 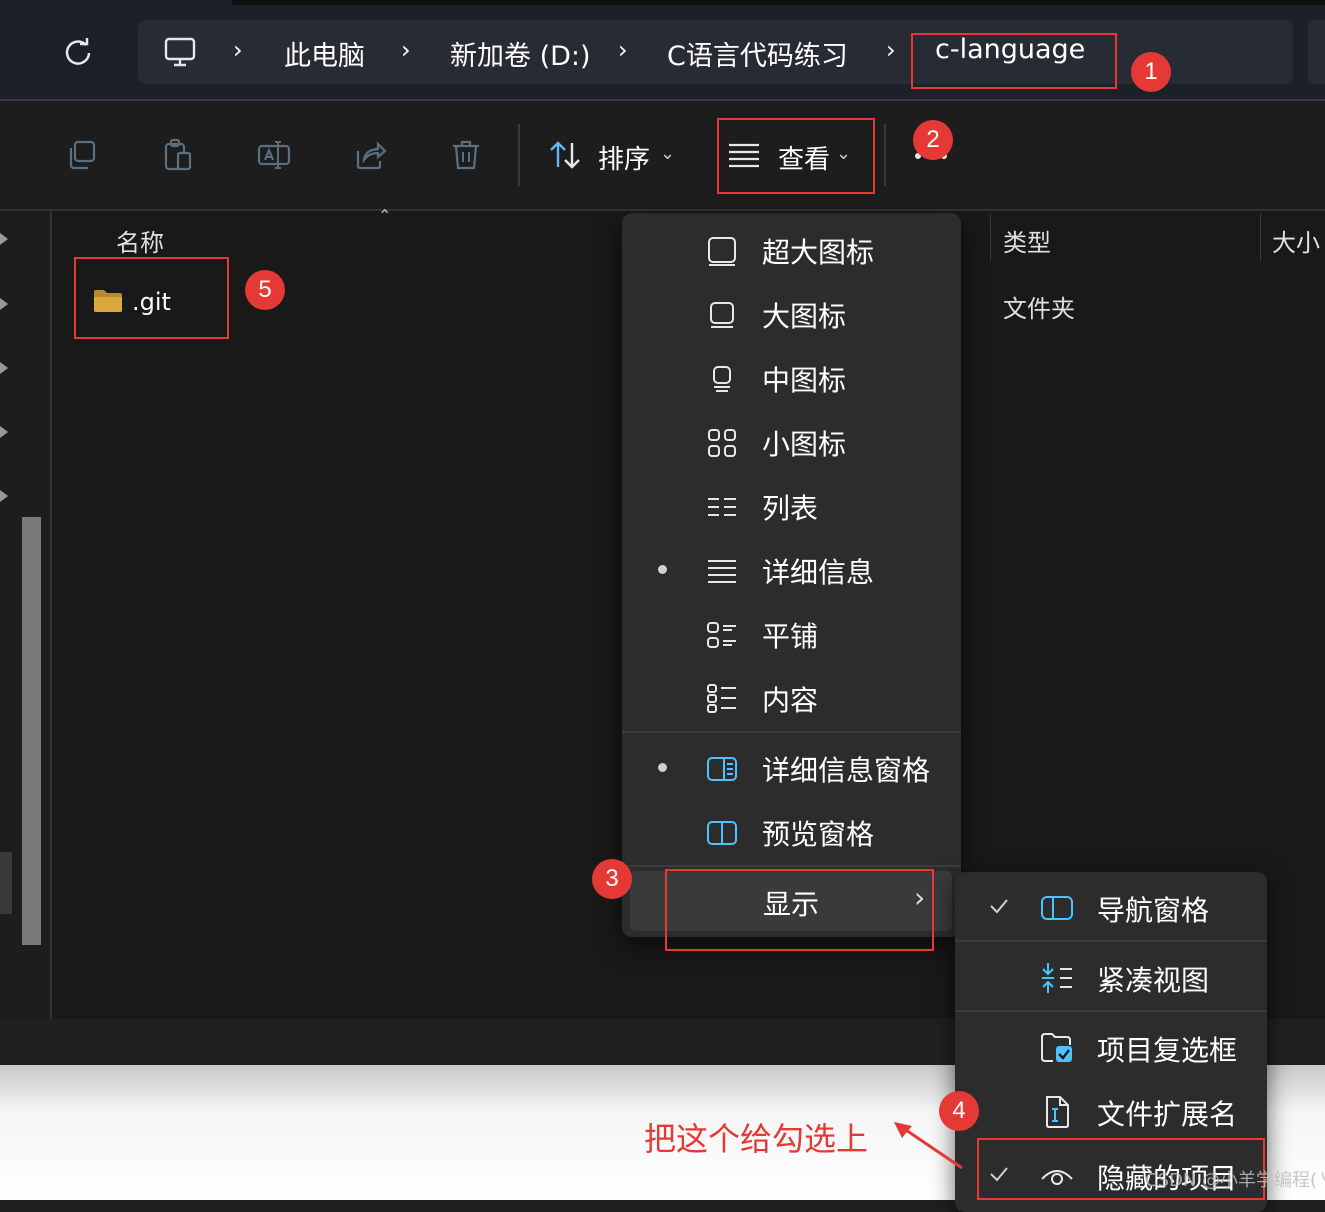 I want to click on copy-icon, so click(x=82, y=155).